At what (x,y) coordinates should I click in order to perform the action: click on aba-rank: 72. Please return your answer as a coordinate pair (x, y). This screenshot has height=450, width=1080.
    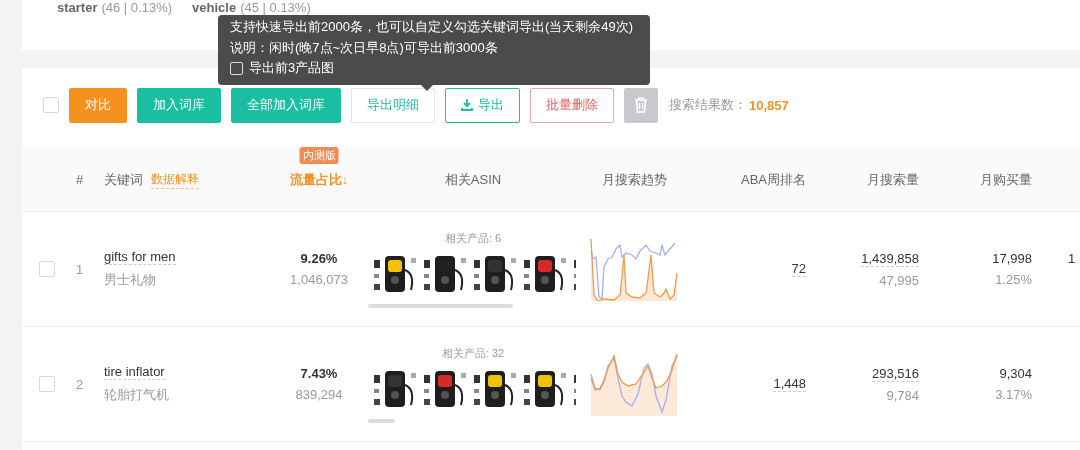
    Looking at the image, I should click on (798, 269).